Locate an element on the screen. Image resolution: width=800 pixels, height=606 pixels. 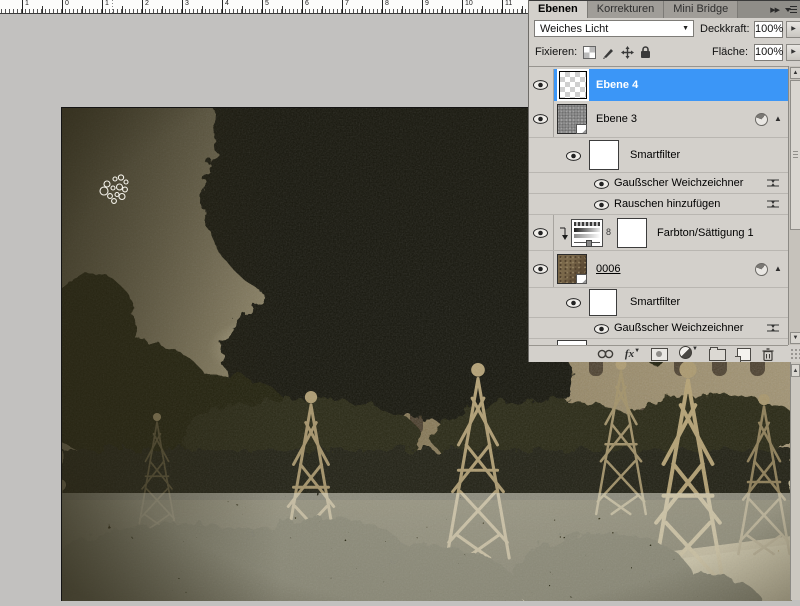
link-layers-icon is located at coordinates (605, 354).